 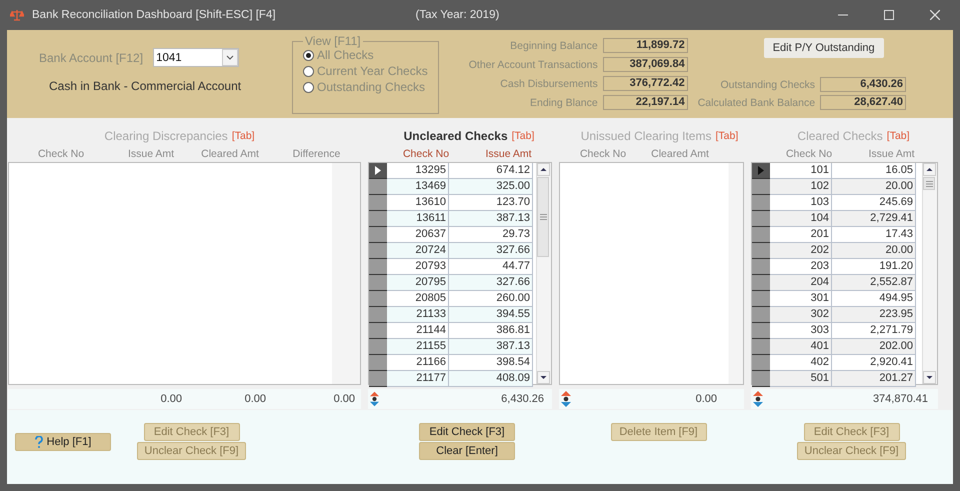 What do you see at coordinates (533, 64) in the screenshot?
I see `balance-label: Other Account Transactions` at bounding box center [533, 64].